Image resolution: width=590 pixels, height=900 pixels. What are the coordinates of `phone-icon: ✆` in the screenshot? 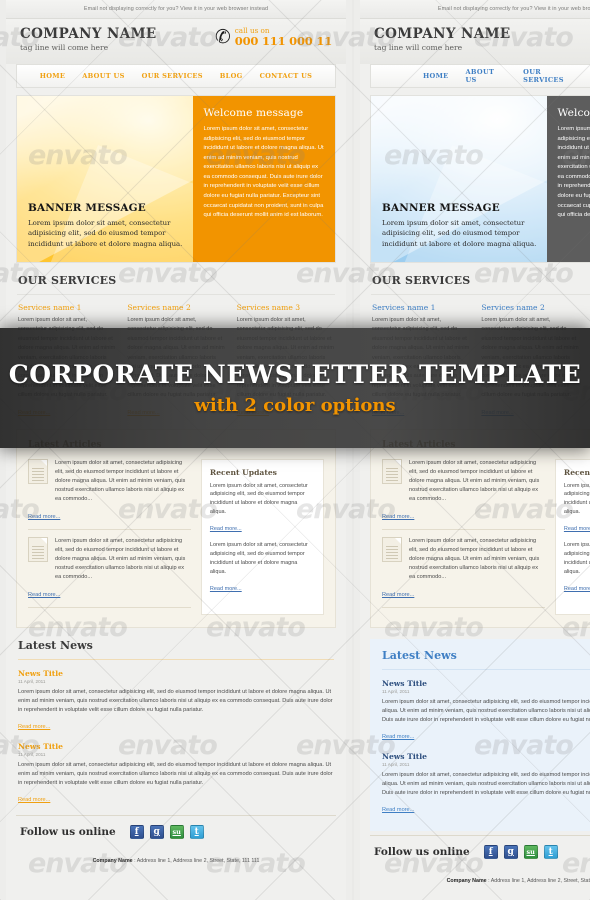 It's located at (222, 37).